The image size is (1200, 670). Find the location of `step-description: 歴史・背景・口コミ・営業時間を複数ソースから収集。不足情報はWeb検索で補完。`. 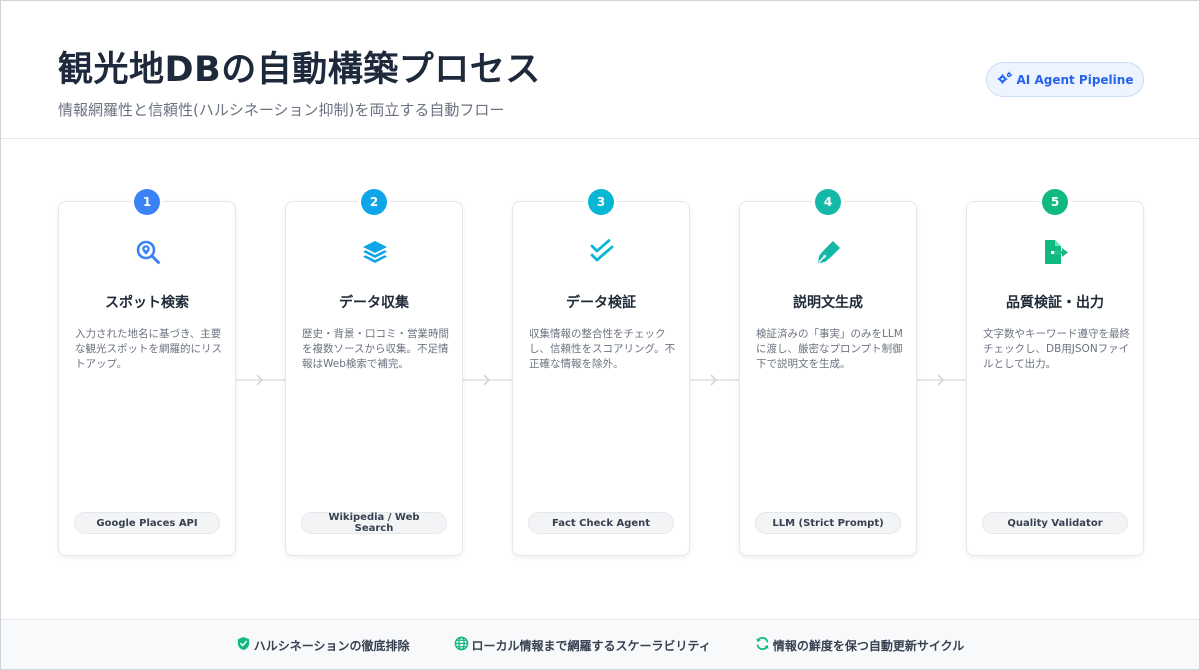

step-description: 歴史・背景・口コミ・営業時間を複数ソースから収集。不足情報はWeb検索で補完。 is located at coordinates (375, 349).